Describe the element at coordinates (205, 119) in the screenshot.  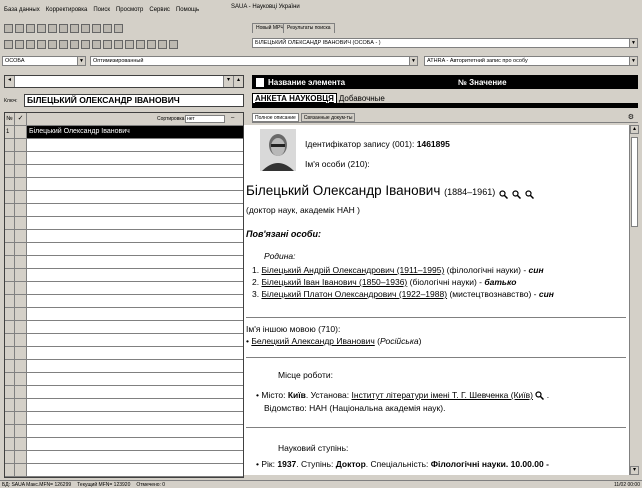
I see `sort-select: нет` at that location.